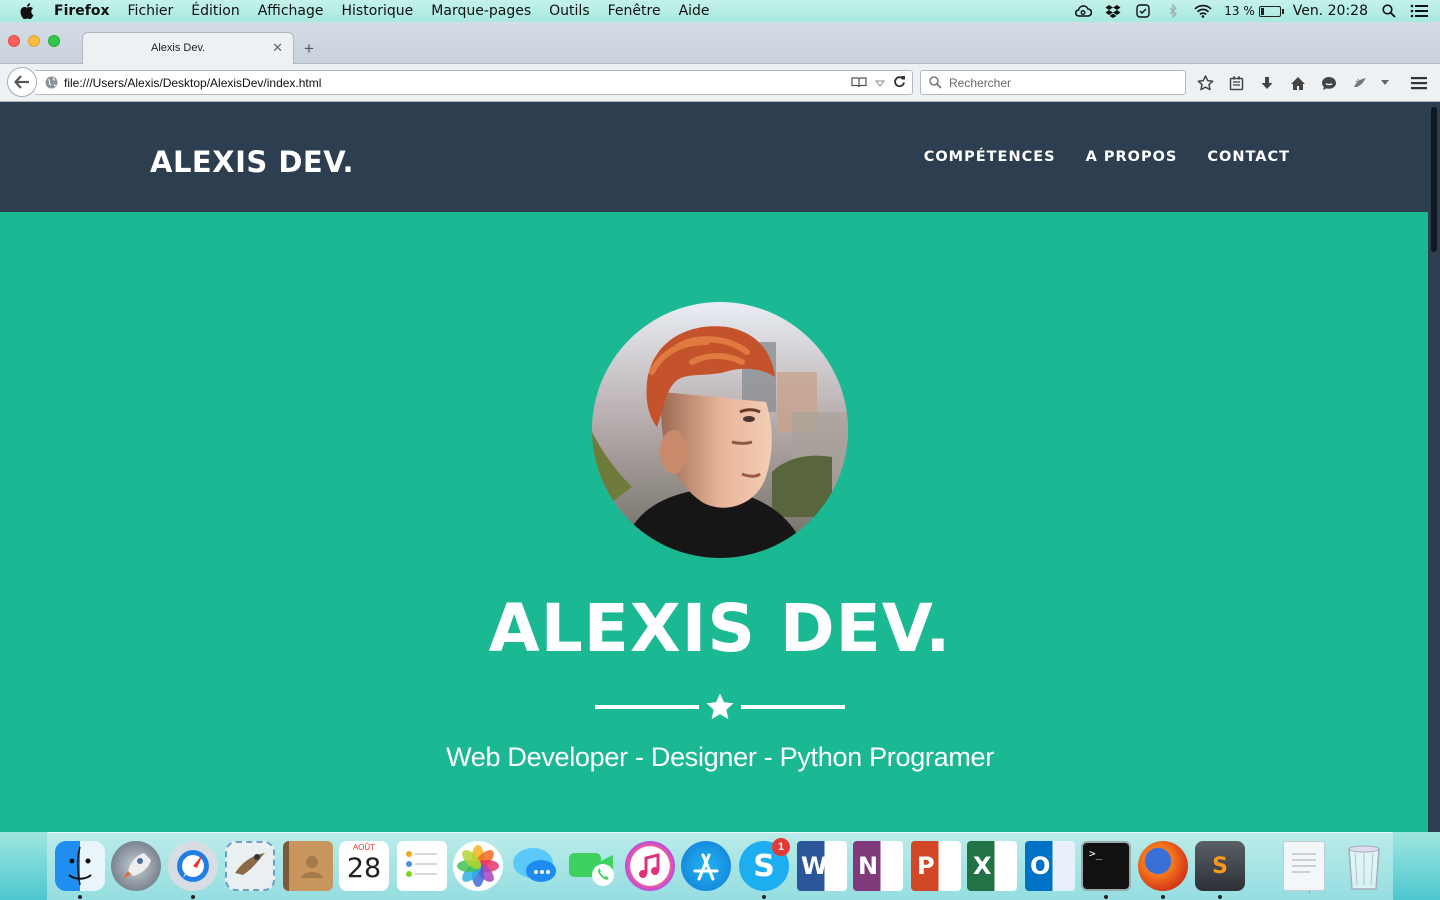 This screenshot has width=1440, height=900. I want to click on word-icon: W, so click(822, 866).